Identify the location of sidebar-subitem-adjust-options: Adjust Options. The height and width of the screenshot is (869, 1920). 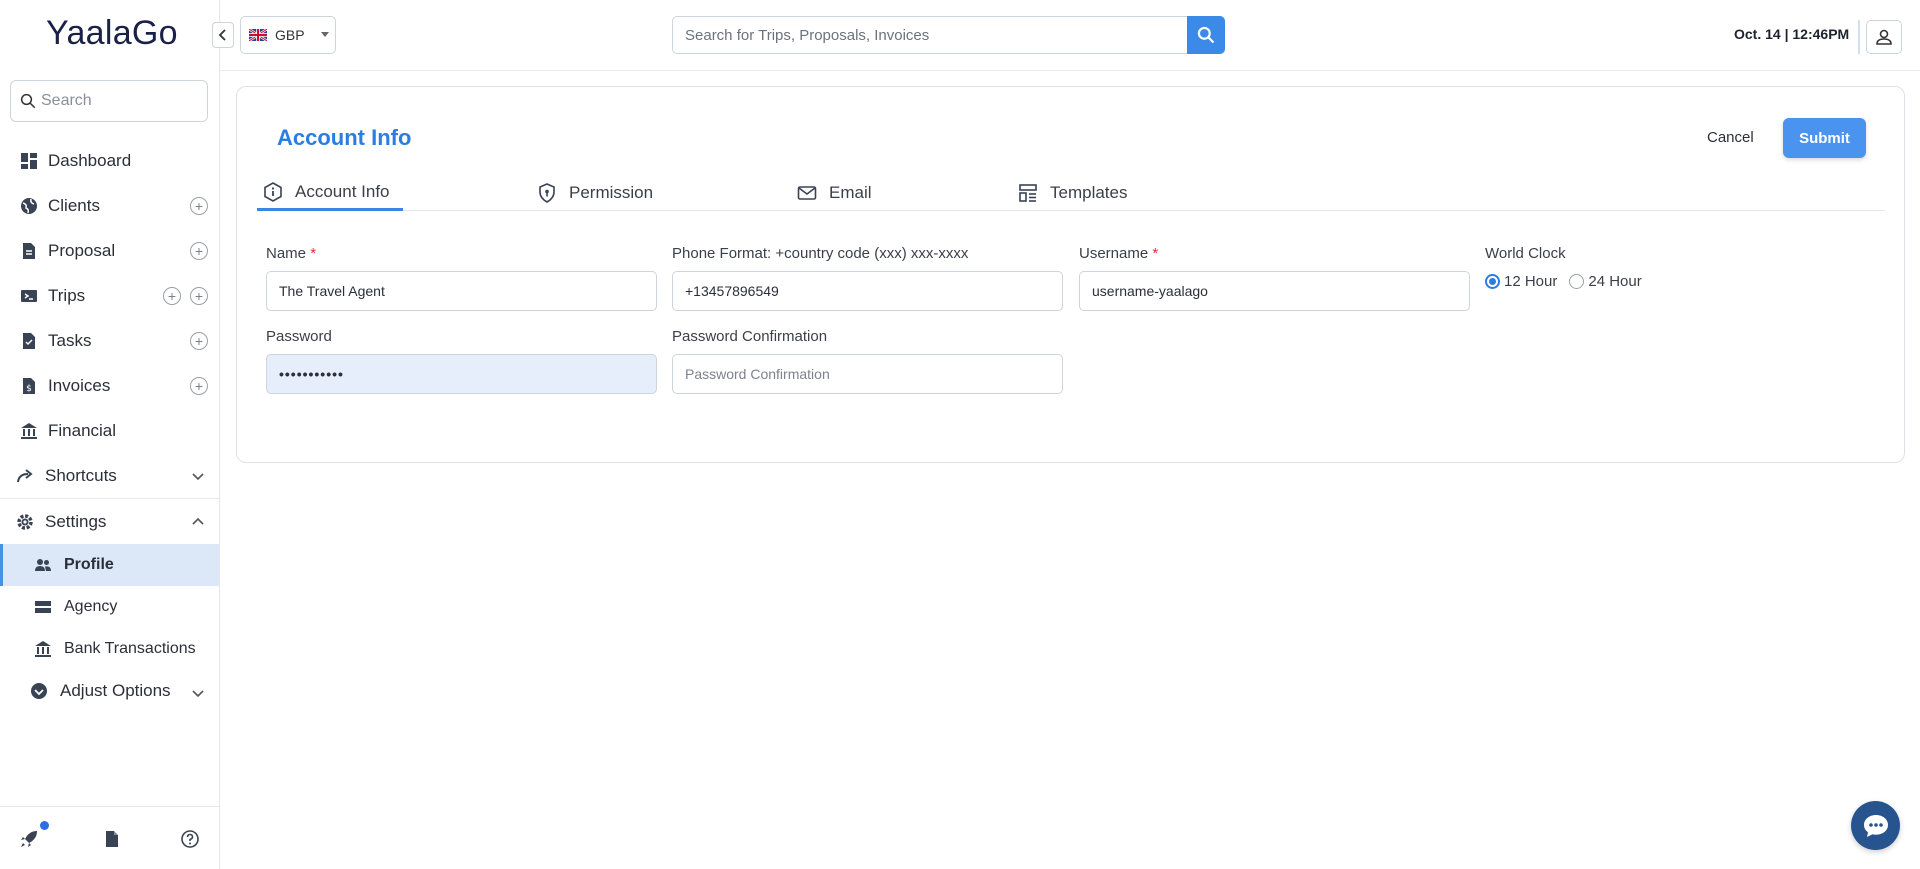
(109, 691).